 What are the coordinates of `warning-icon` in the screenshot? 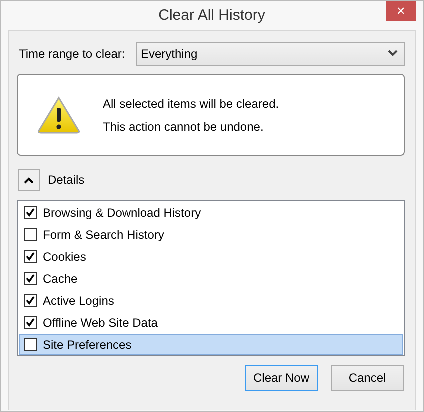 It's located at (59, 115).